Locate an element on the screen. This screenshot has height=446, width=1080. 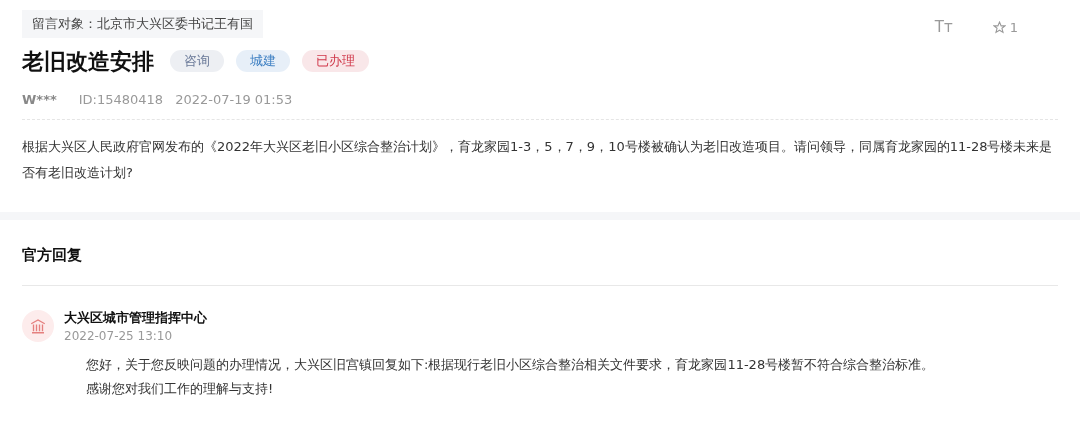
favorite-button: 1 is located at coordinates (1005, 27).